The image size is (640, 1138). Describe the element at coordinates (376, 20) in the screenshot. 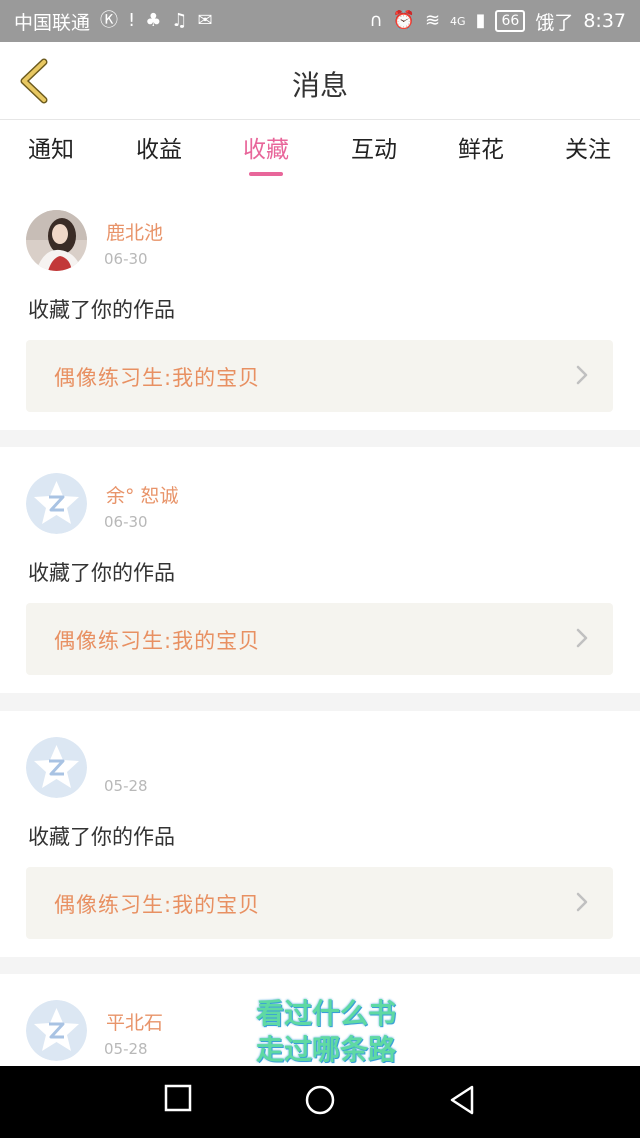

I see `headphone-icon: ∩` at that location.